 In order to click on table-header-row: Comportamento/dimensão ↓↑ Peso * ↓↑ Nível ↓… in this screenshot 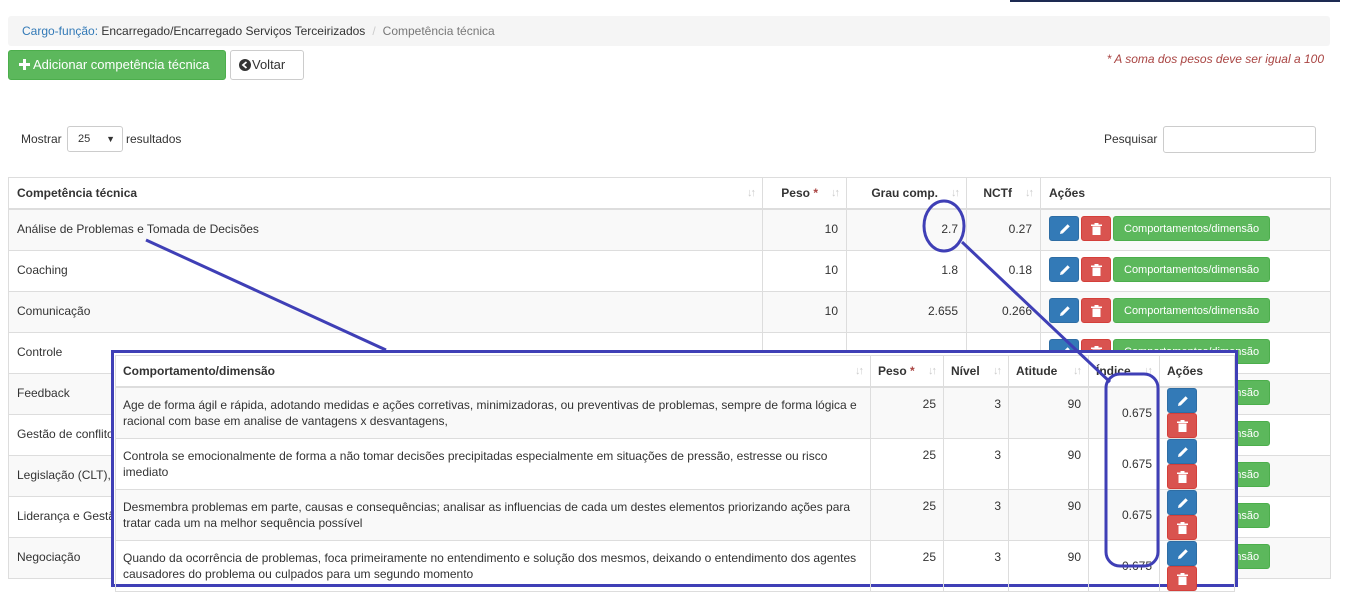, I will do `click(675, 371)`.